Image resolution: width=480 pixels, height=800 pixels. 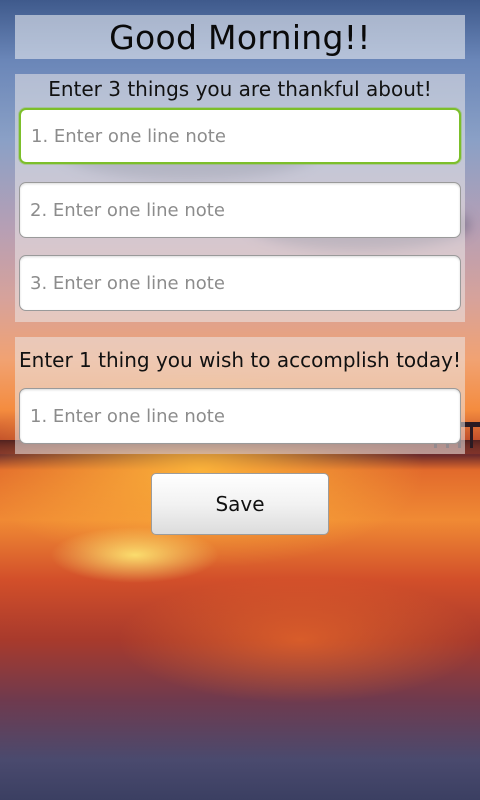 I want to click on page-title: Good Morning!!, so click(x=240, y=37).